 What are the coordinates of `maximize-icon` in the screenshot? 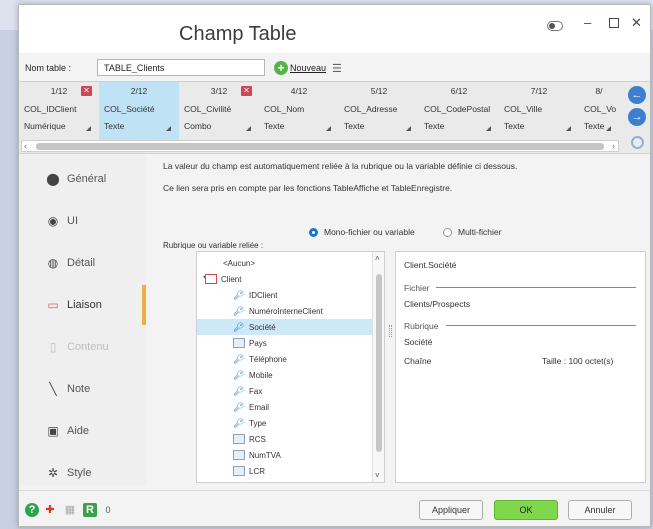 It's located at (614, 23).